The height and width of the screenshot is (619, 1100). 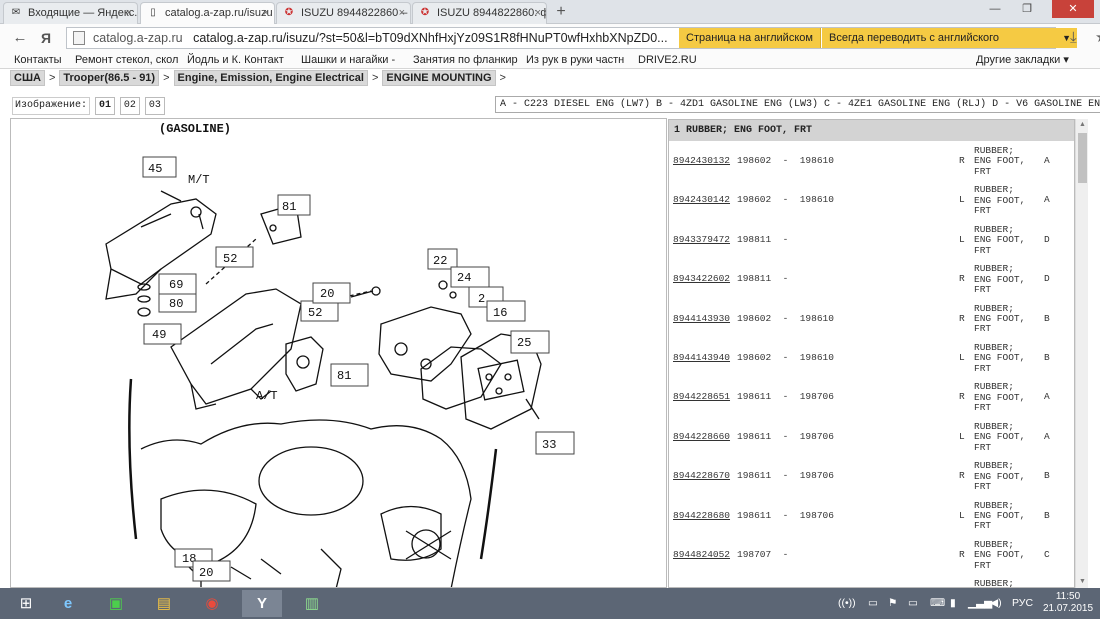 I want to click on date-range: 198602 - 198610, so click(x=785, y=160).